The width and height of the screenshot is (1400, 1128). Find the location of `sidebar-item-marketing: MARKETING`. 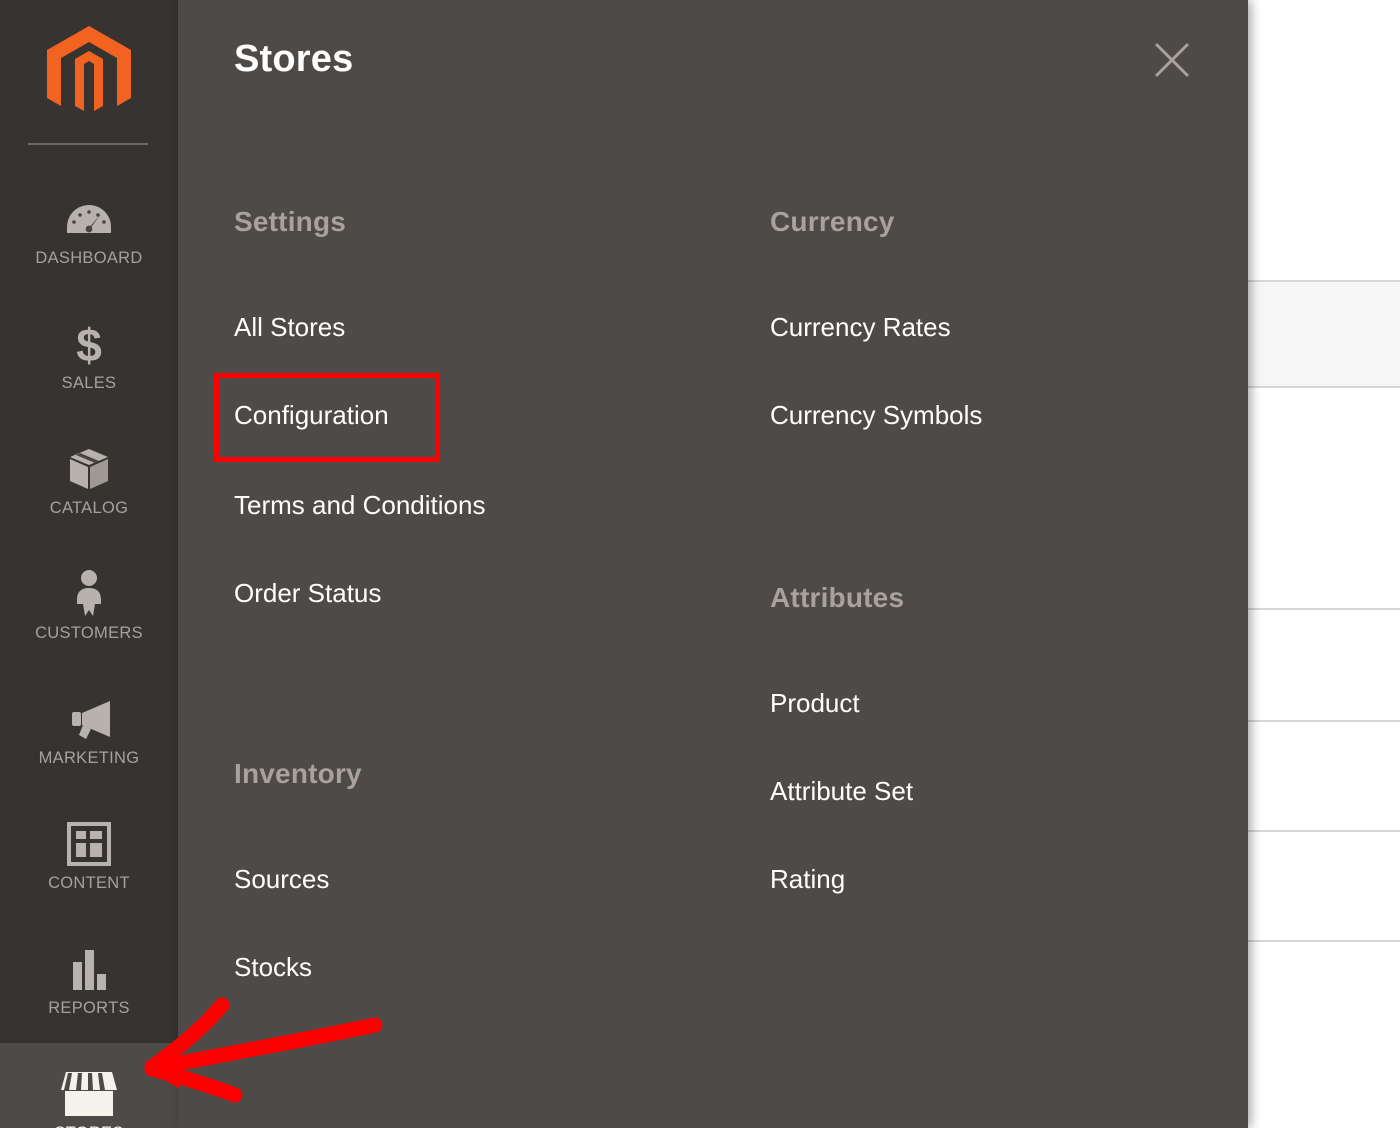

sidebar-item-marketing: MARKETING is located at coordinates (89, 730).